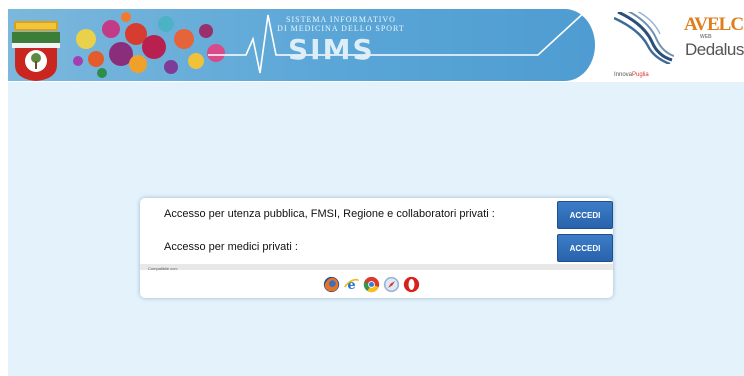 The image size is (744, 376). Describe the element at coordinates (391, 284) in the screenshot. I see `safari-icon` at that location.